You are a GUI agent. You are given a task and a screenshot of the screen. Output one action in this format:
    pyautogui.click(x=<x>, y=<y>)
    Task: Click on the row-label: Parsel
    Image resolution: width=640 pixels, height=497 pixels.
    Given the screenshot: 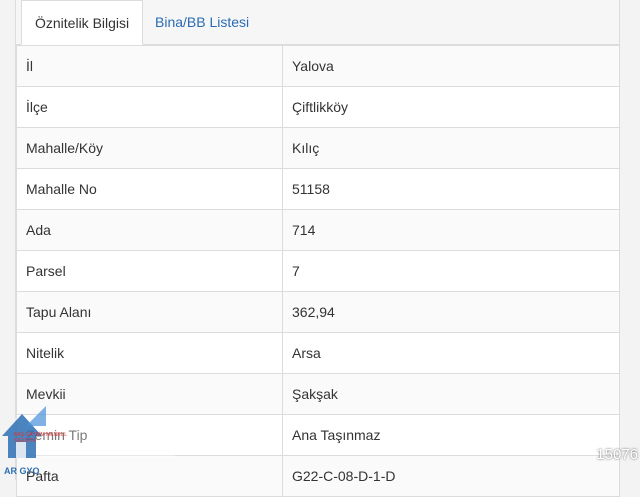 What is the action you would take?
    pyautogui.click(x=149, y=271)
    